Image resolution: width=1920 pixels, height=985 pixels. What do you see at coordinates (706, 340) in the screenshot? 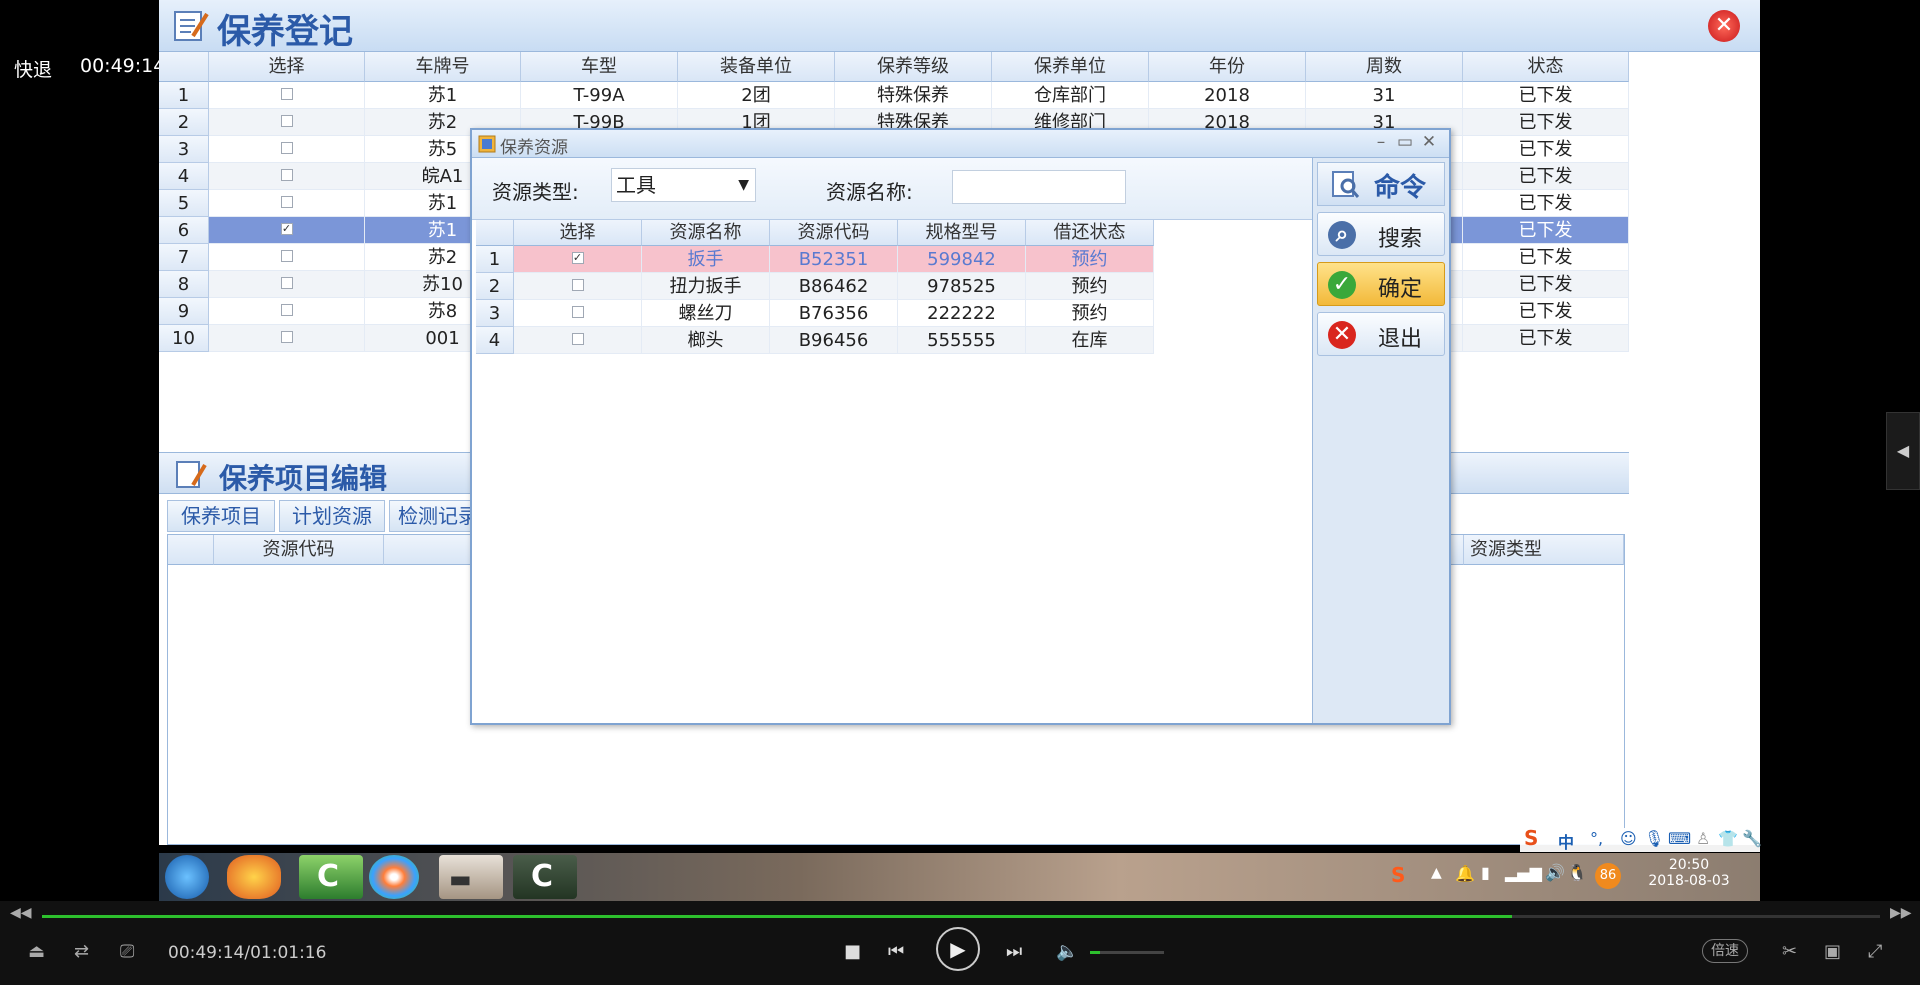
I see `dialog-cell-name: 榔头` at bounding box center [706, 340].